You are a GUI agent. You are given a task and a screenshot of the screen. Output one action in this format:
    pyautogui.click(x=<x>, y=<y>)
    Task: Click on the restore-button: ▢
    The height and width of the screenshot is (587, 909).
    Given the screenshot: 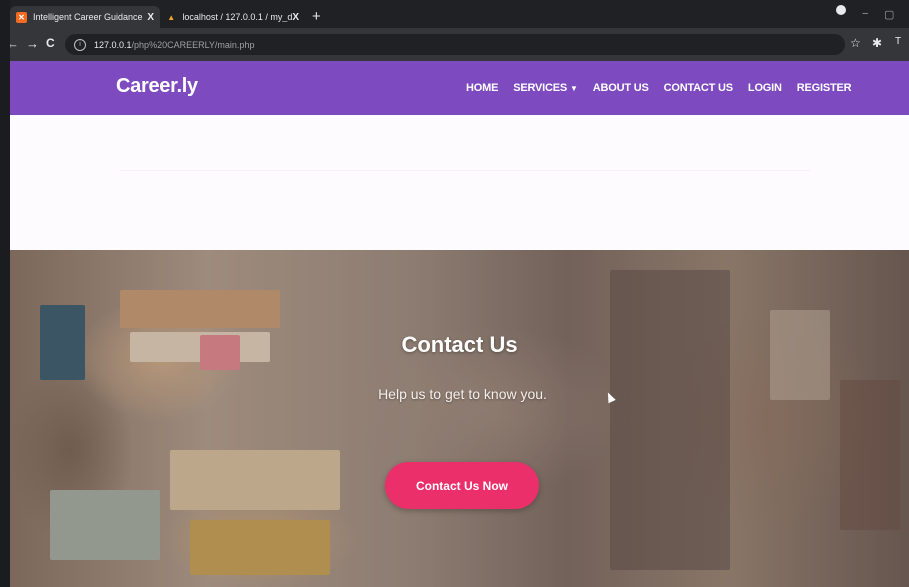 What is the action you would take?
    pyautogui.click(x=889, y=14)
    